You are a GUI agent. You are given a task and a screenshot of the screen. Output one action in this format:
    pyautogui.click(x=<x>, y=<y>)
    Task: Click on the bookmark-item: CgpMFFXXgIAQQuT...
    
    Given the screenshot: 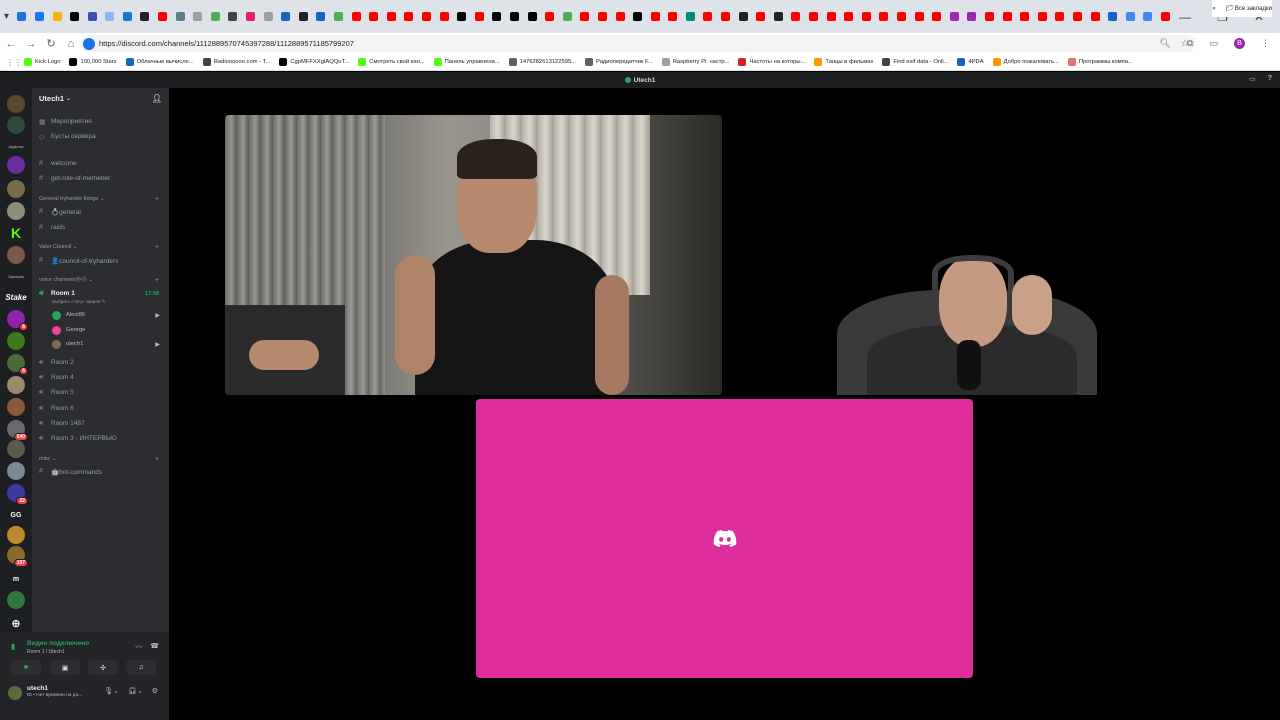 What is the action you would take?
    pyautogui.click(x=314, y=62)
    